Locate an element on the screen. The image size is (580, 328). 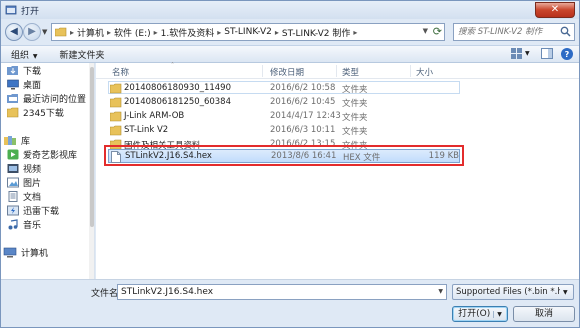
sidebar-item-videos: 视频 is located at coordinates (24, 168).